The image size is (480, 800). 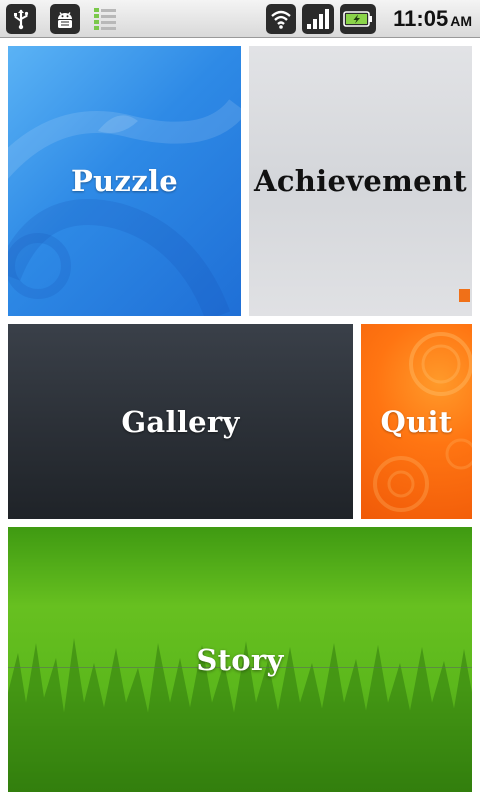 I want to click on puzzle-label: Puzzle, so click(x=124, y=181).